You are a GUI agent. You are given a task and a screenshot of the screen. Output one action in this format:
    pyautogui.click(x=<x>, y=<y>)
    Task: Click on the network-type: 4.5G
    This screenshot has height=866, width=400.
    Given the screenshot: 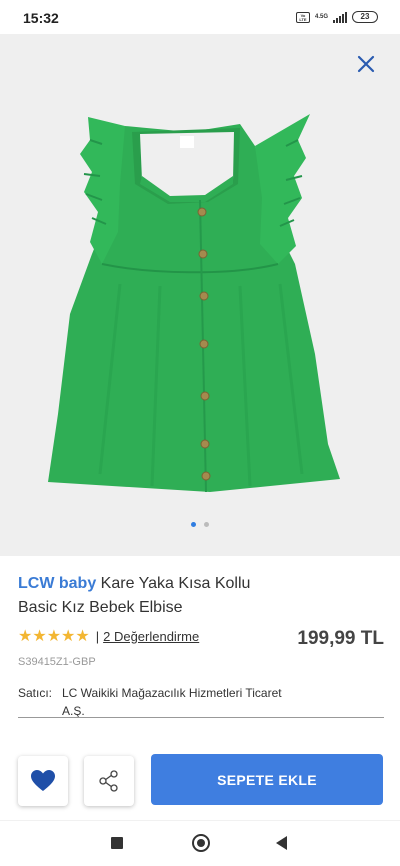 What is the action you would take?
    pyautogui.click(x=321, y=17)
    